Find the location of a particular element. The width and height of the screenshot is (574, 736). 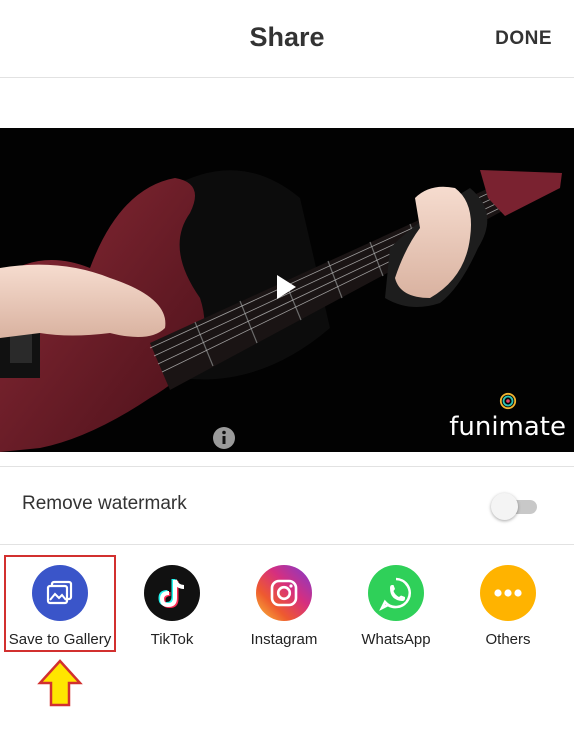

share-label: WhatsApp is located at coordinates (396, 639).